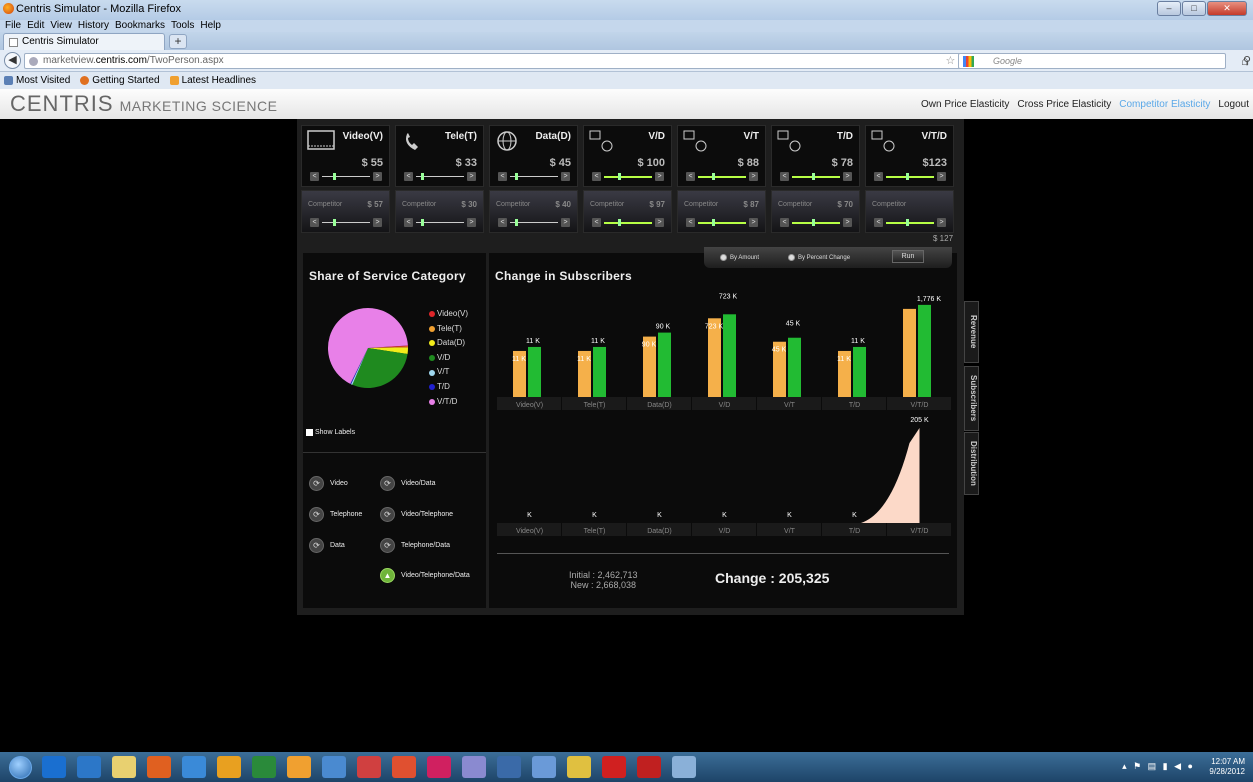 The image size is (1253, 782). Describe the element at coordinates (1064, 104) in the screenshot. I see `nav-cross-price-elasticity: Cross Price Elasticity` at that location.